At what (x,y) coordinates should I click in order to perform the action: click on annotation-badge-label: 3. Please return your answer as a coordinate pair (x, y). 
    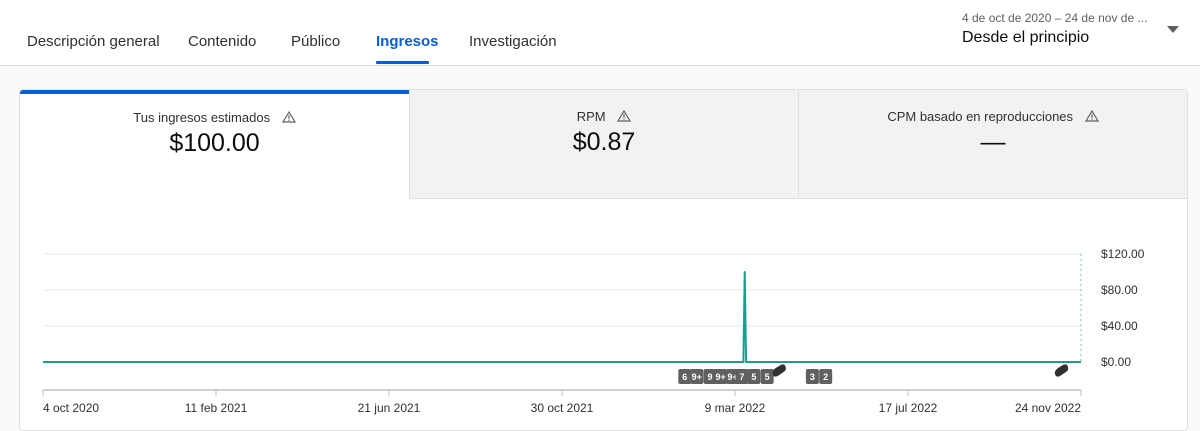
    Looking at the image, I should click on (812, 377).